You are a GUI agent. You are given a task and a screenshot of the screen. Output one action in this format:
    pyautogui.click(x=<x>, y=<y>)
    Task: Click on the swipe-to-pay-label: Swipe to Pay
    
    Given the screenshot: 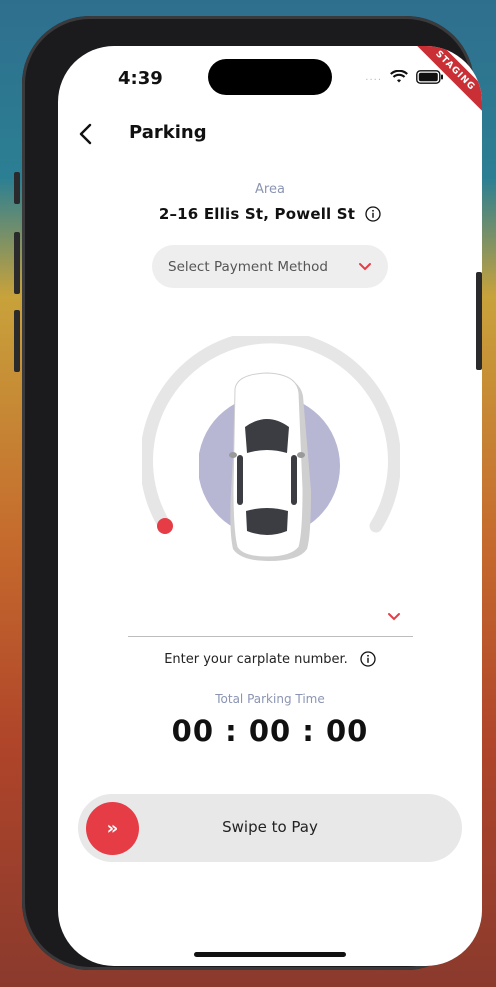 What is the action you would take?
    pyautogui.click(x=270, y=827)
    